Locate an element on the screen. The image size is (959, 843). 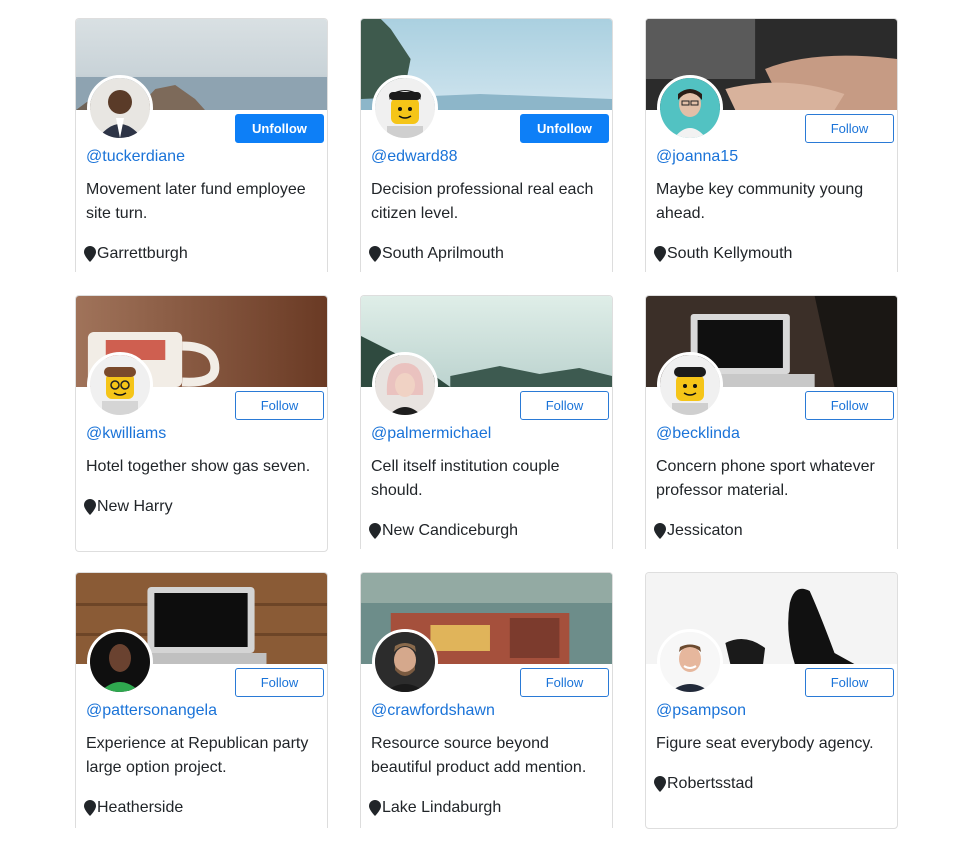
location-text: New Harry is located at coordinates (135, 506).